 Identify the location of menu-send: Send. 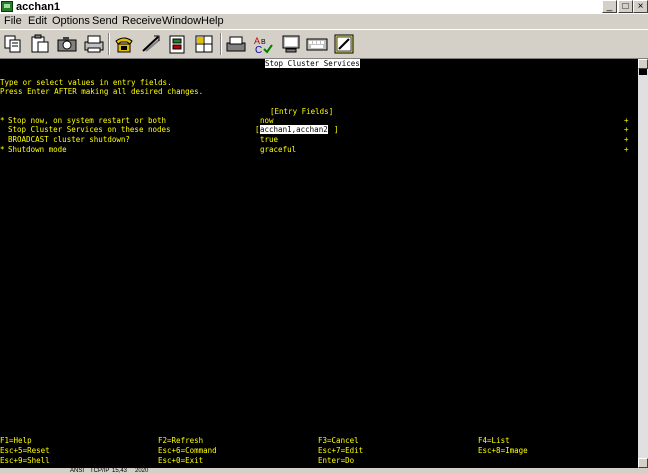
(105, 21).